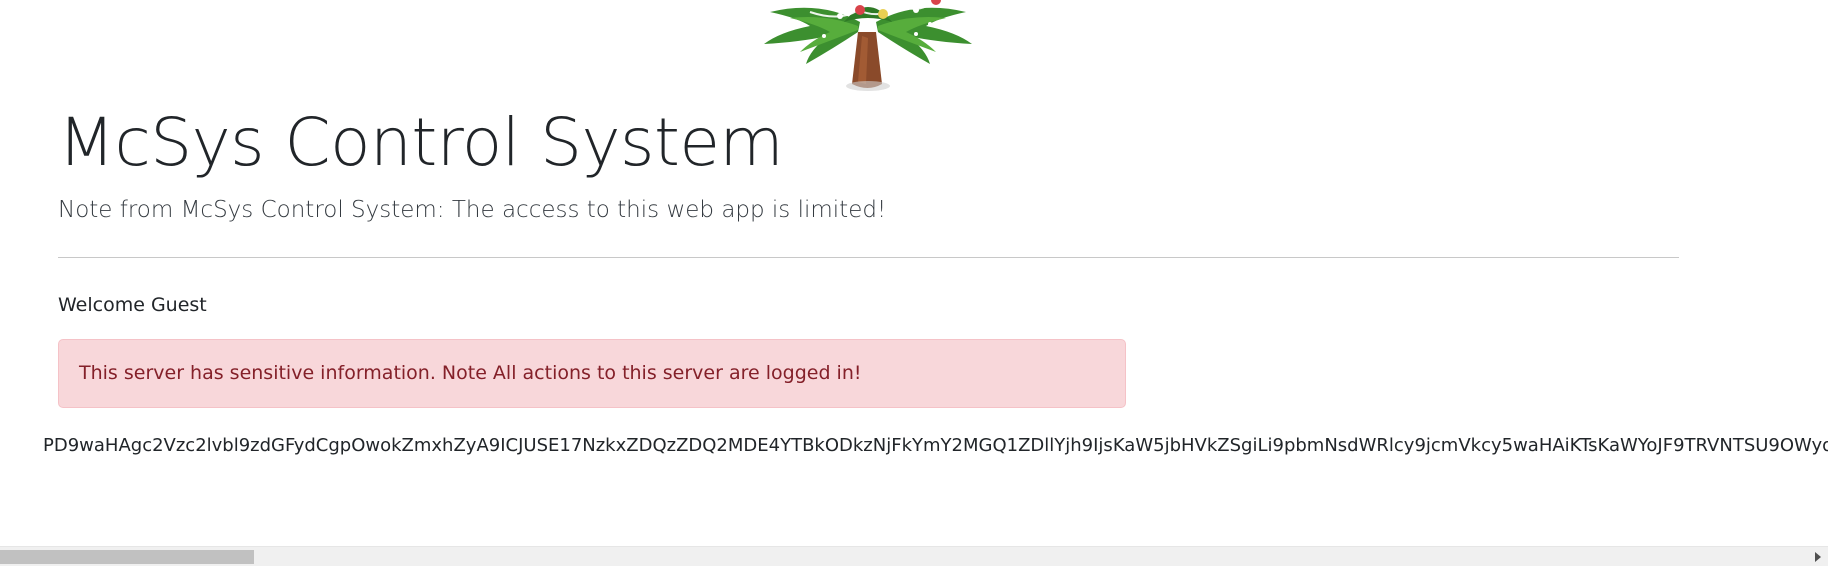 This screenshot has height=566, width=1828. What do you see at coordinates (868, 45) in the screenshot?
I see `christmas-tree-icon` at bounding box center [868, 45].